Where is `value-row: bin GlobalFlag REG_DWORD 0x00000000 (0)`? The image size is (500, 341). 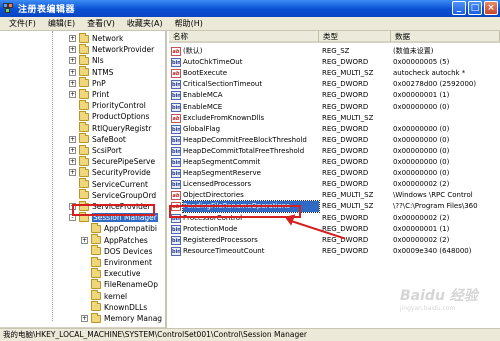
value-row: bin GlobalFlag REG_DWORD 0x00000000 (0) is located at coordinates (334, 129).